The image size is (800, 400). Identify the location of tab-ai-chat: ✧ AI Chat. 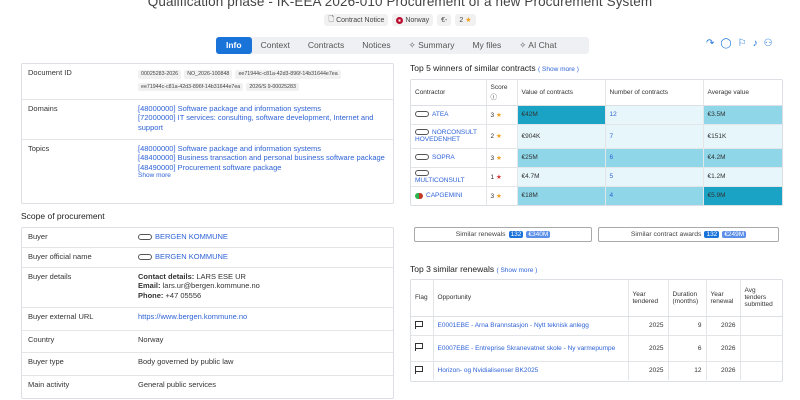
(537, 45).